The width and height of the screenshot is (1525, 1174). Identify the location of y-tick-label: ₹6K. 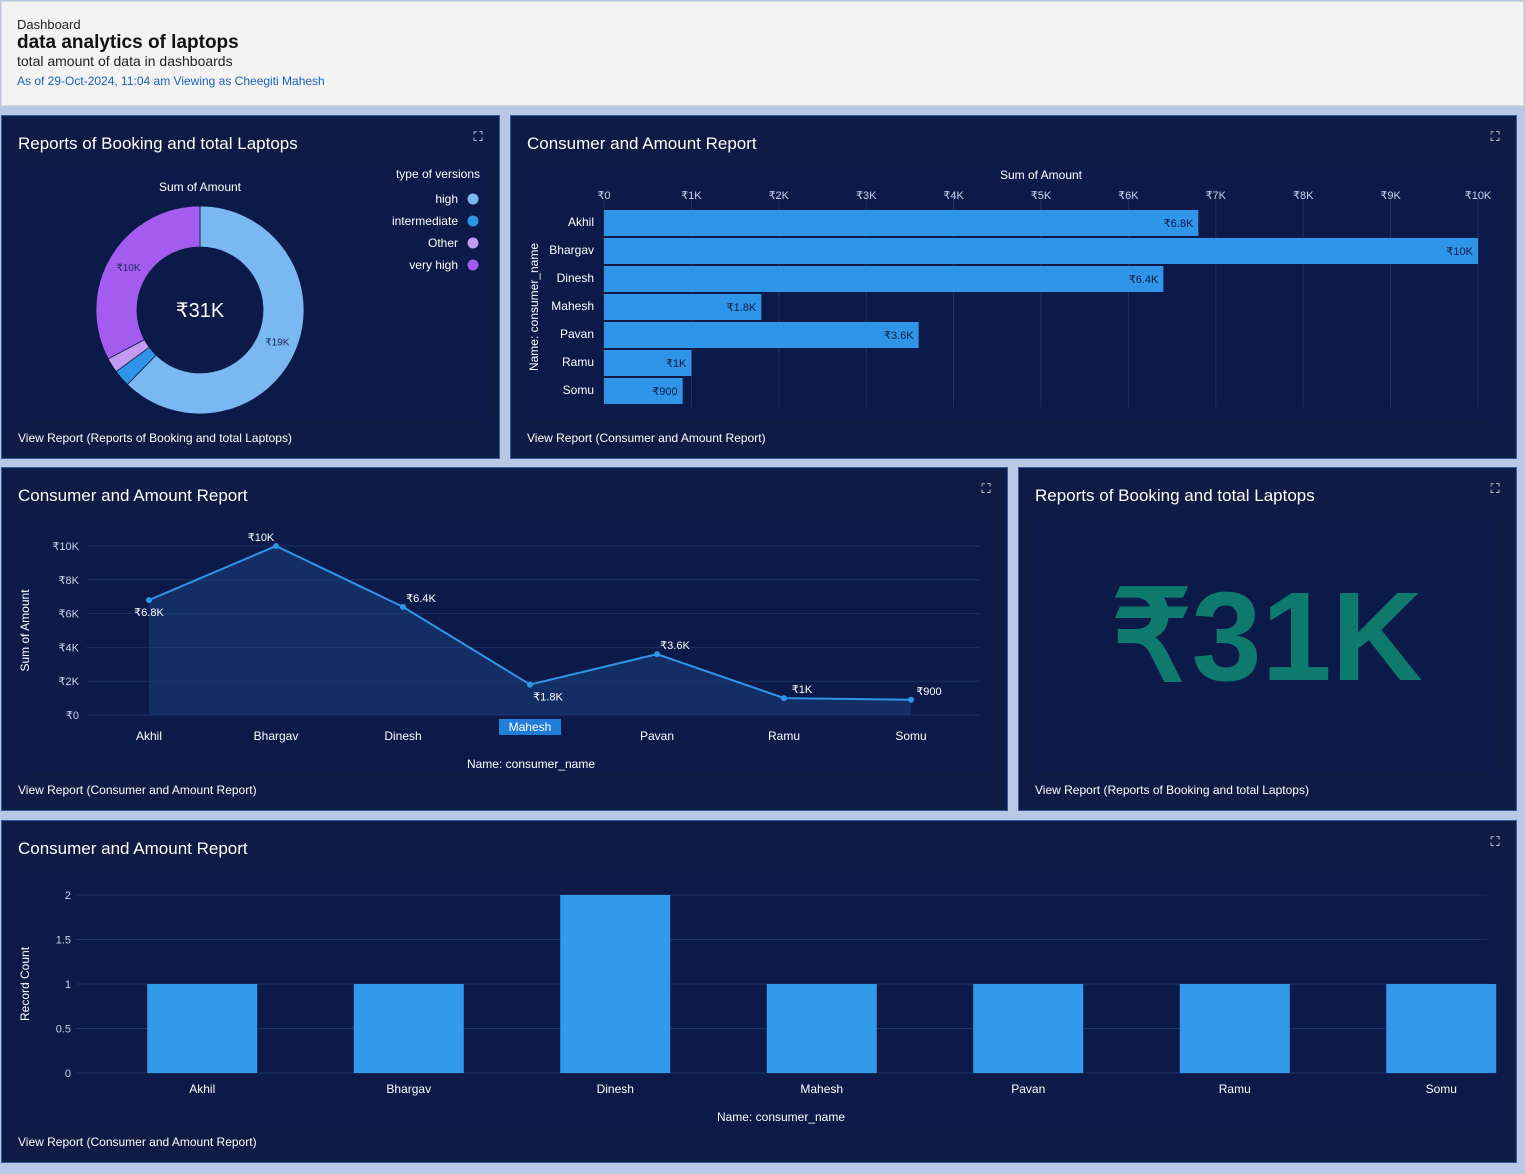
(69, 615).